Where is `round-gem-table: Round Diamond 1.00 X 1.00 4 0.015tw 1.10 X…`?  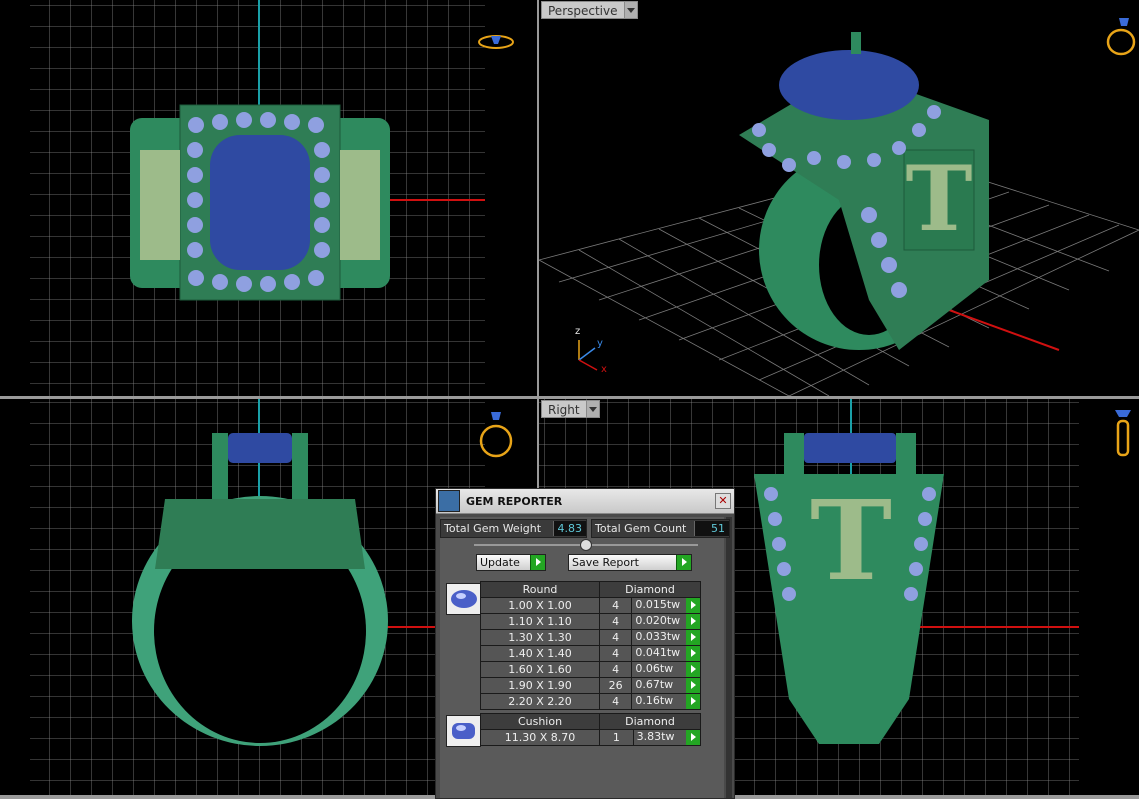
round-gem-table: Round Diamond 1.00 X 1.00 4 0.015tw 1.10 X… is located at coordinates (590, 645).